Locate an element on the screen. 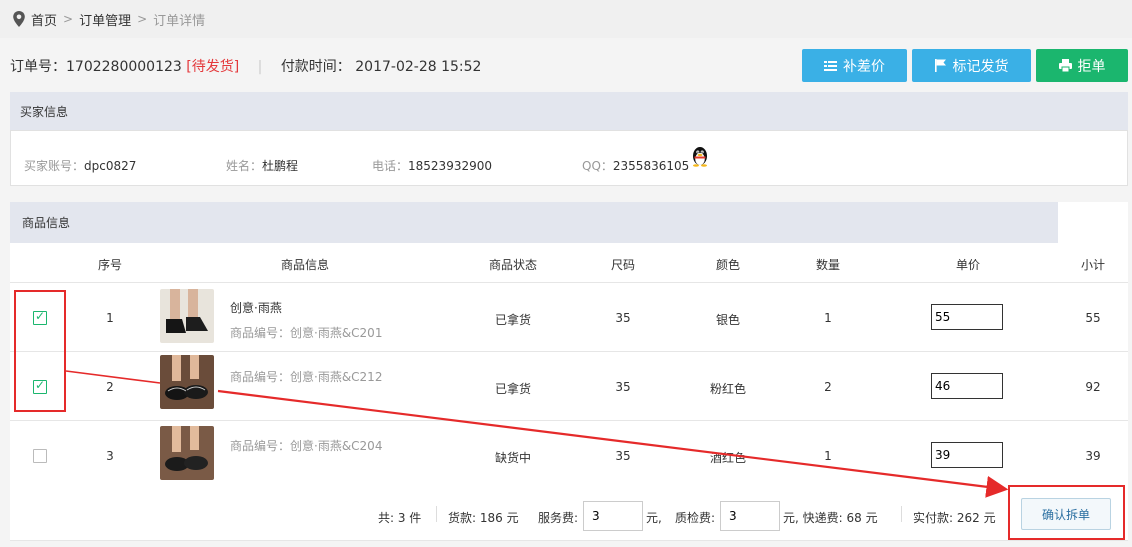 Image resolution: width=1132 pixels, height=547 pixels. express-fee: 元, 快递费: 68 元 is located at coordinates (830, 518).